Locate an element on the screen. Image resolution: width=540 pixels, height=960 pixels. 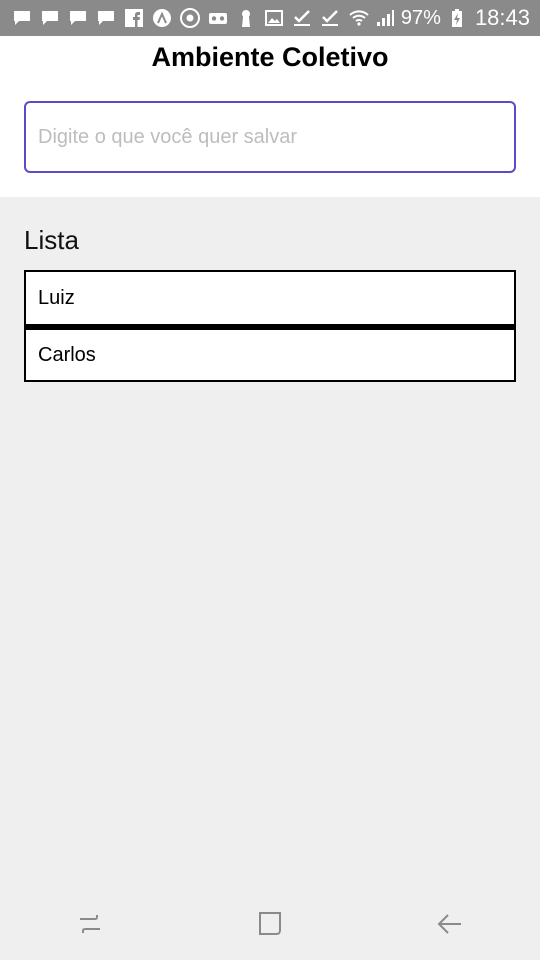
back-icon is located at coordinates (449, 923).